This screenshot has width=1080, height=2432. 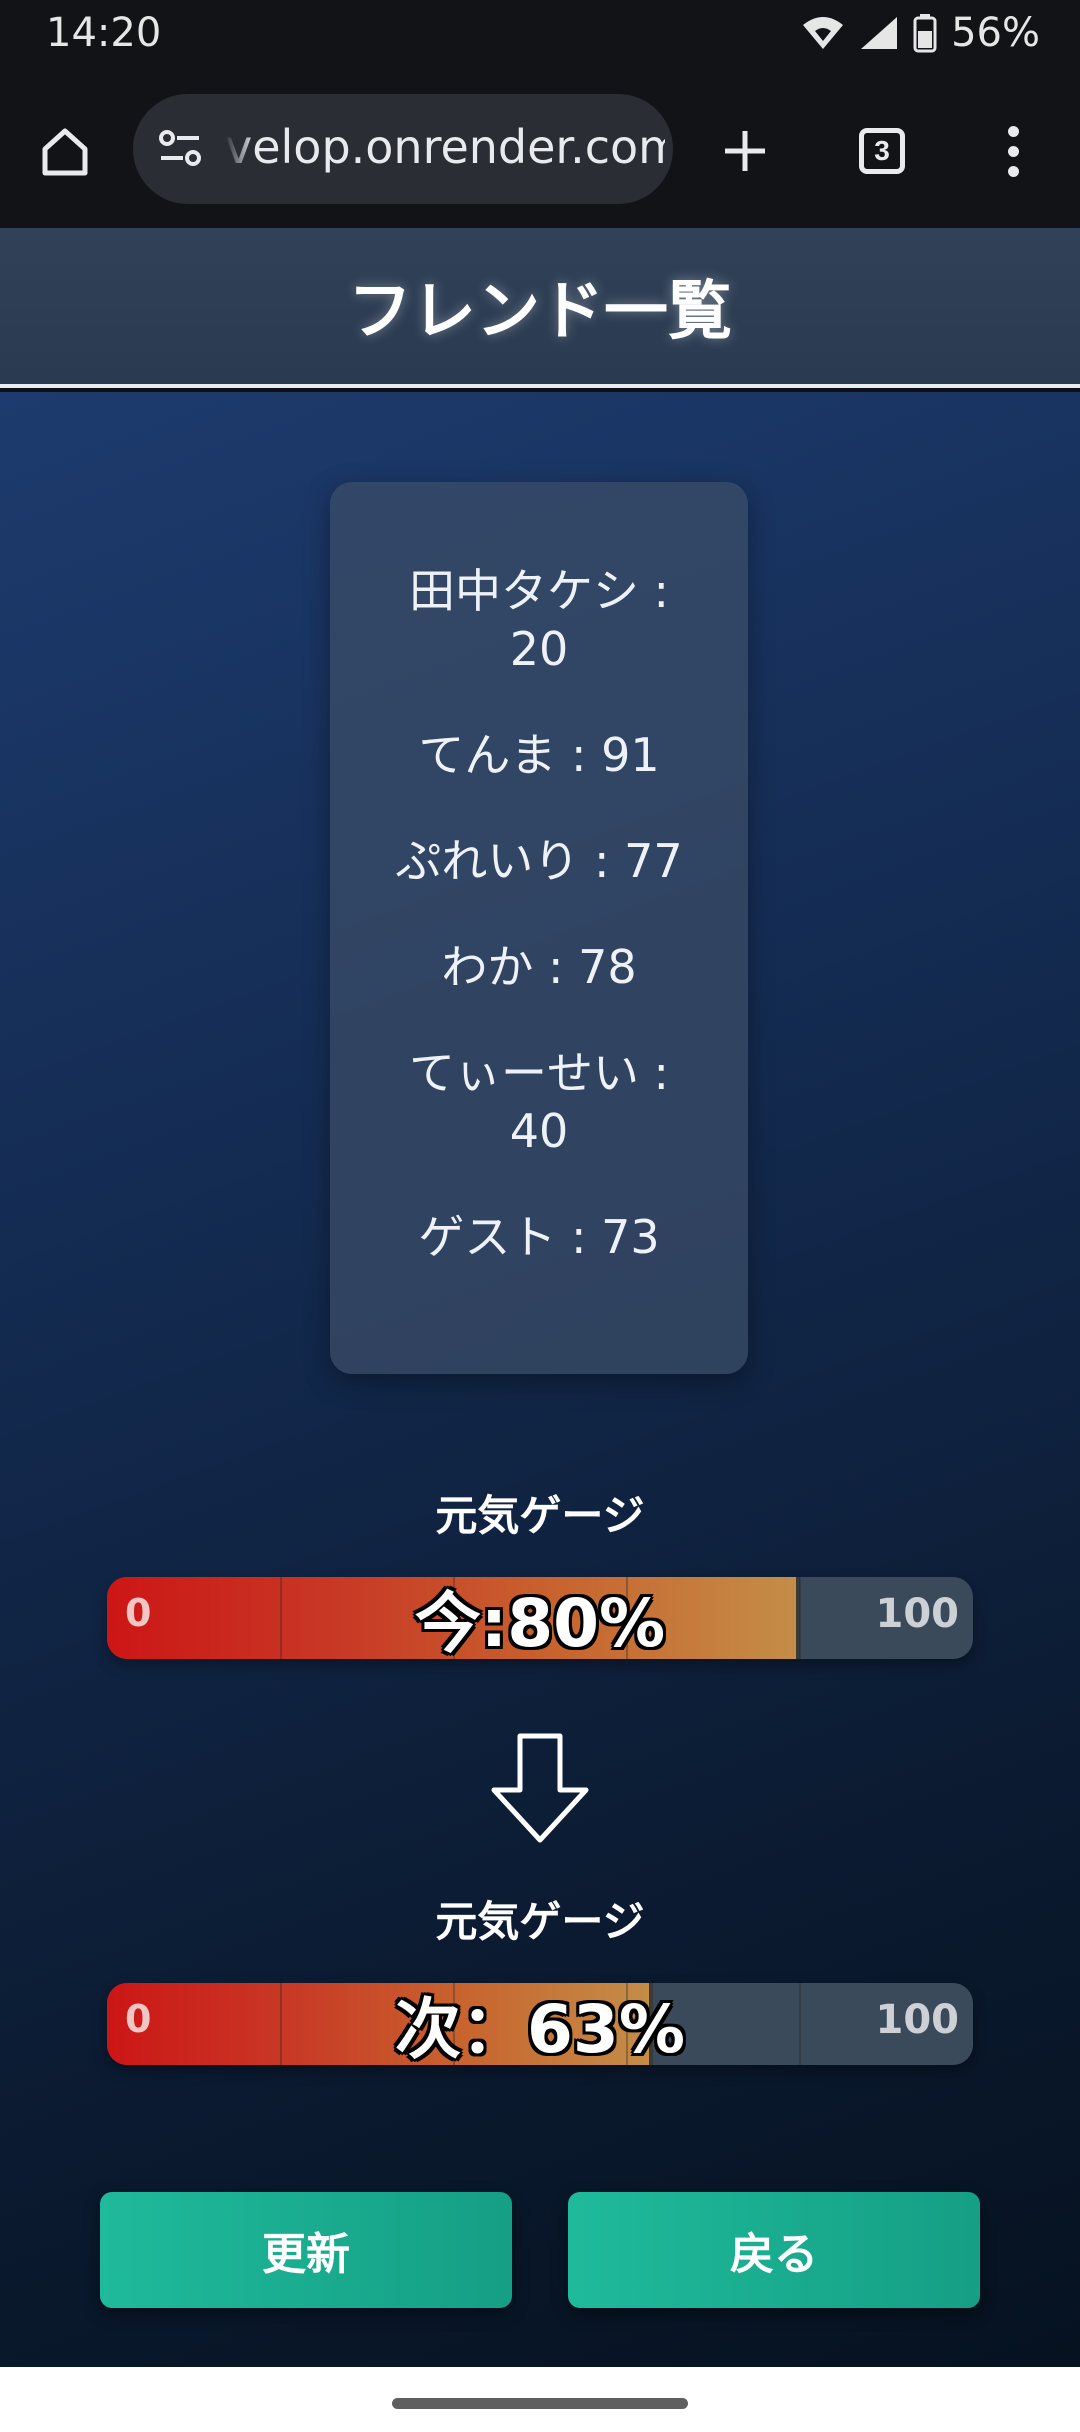 What do you see at coordinates (306, 2250) in the screenshot?
I see `refresh-button: 更新` at bounding box center [306, 2250].